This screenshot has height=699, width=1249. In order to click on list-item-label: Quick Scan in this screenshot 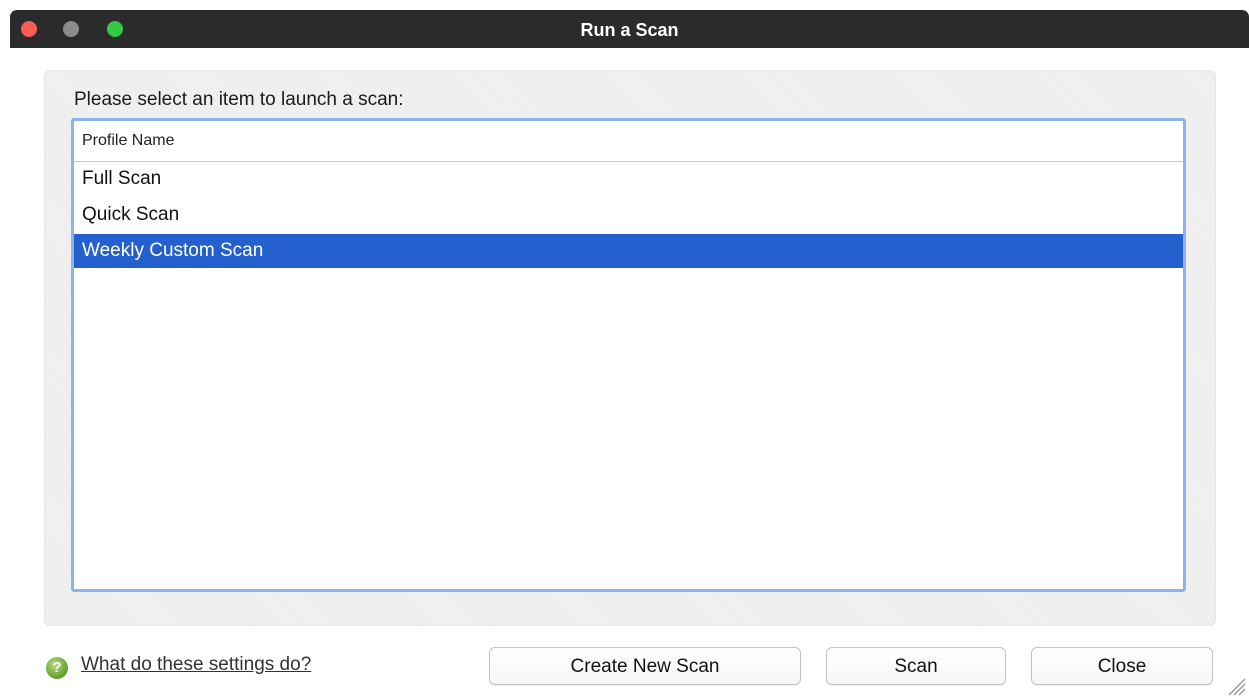, I will do `click(131, 214)`.